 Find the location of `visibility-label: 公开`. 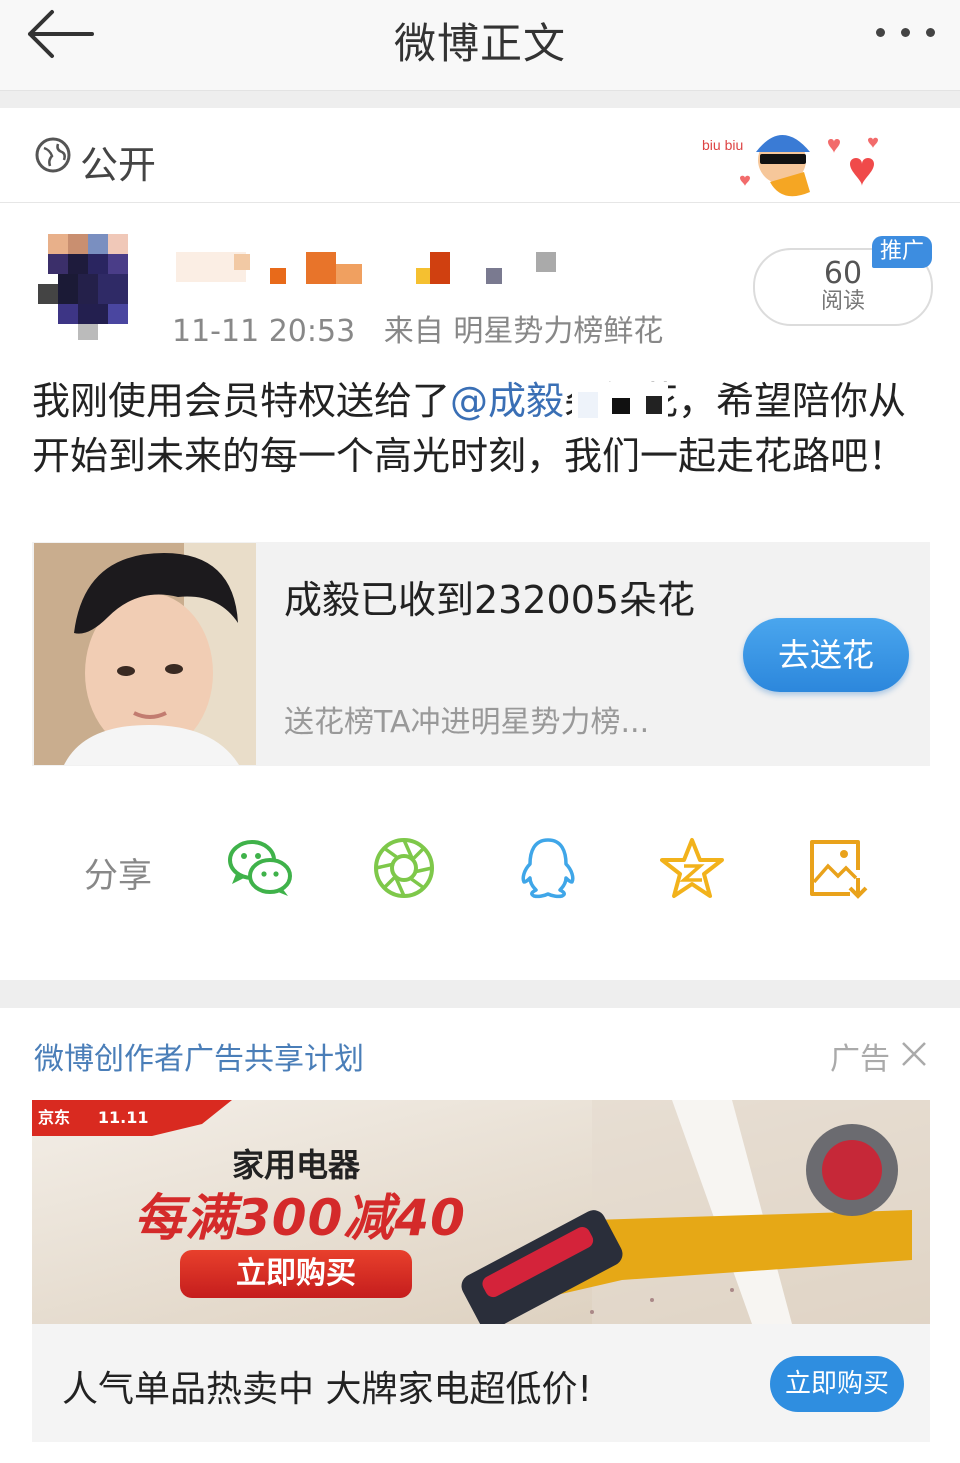

visibility-label: 公开 is located at coordinates (118, 165).